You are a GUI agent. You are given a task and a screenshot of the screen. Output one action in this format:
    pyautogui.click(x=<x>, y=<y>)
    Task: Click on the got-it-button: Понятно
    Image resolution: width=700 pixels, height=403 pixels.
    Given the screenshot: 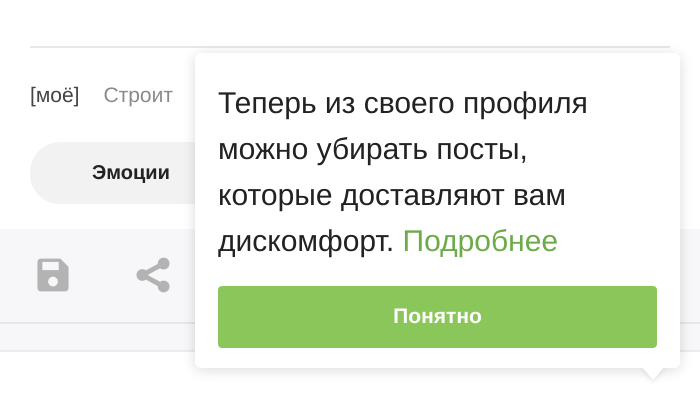 What is the action you would take?
    pyautogui.click(x=437, y=317)
    